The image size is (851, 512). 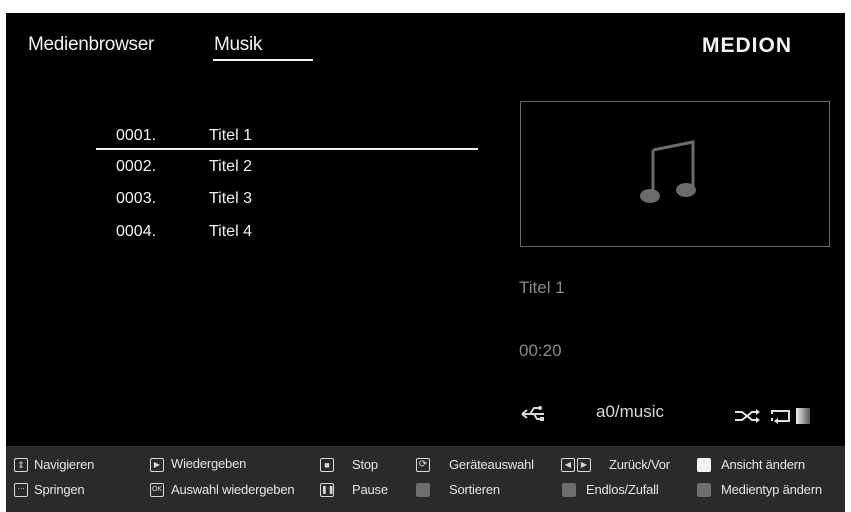 What do you see at coordinates (233, 489) in the screenshot?
I see `hint-play-selection: Auswahl wiedergeben` at bounding box center [233, 489].